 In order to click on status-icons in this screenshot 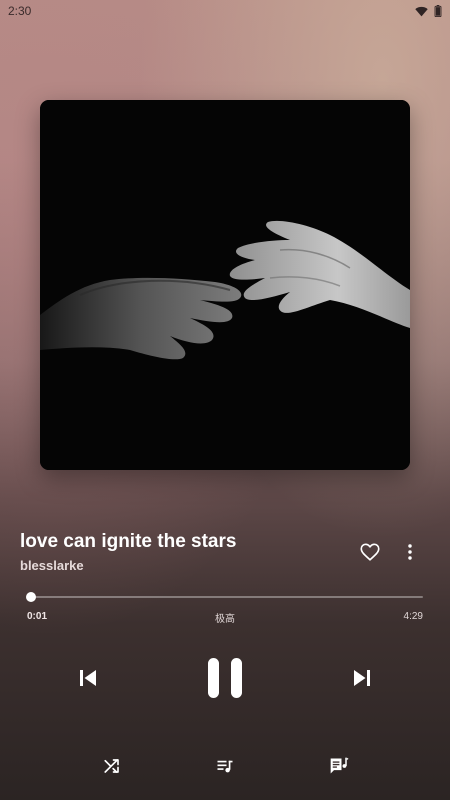, I will do `click(428, 11)`.